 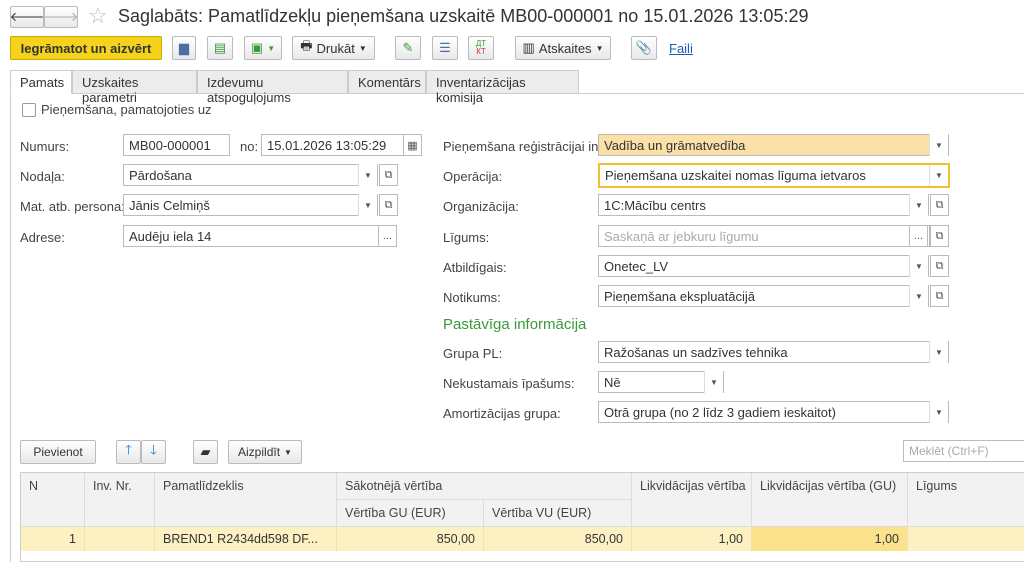 What do you see at coordinates (408, 48) in the screenshot?
I see `edit-history-icon: ✎` at bounding box center [408, 48].